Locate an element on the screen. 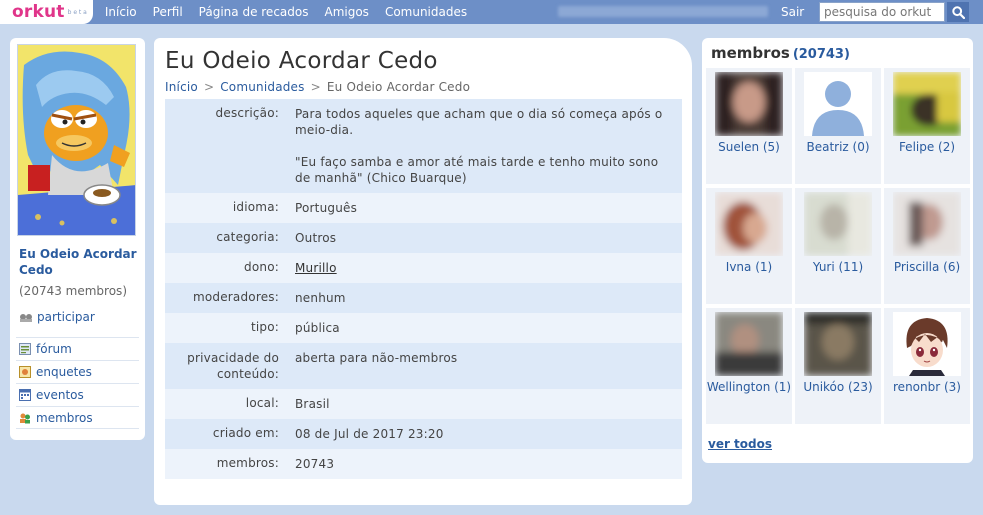  members-heading-label: membros is located at coordinates (750, 53).